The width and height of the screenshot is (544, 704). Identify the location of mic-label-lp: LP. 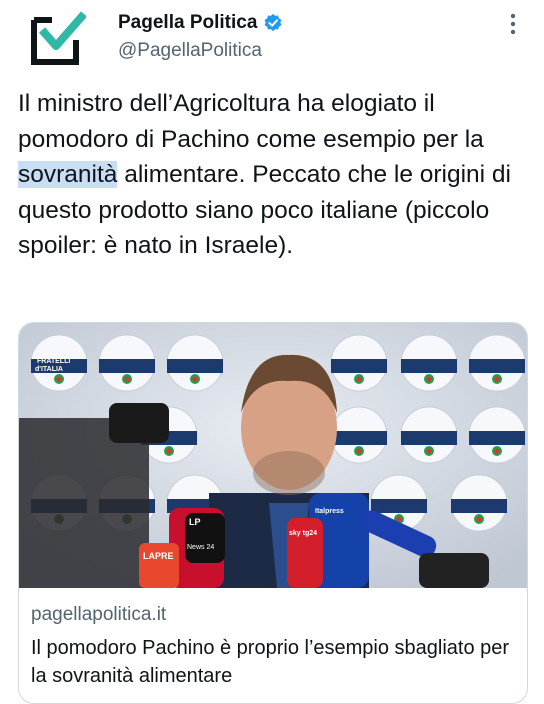
(195, 522).